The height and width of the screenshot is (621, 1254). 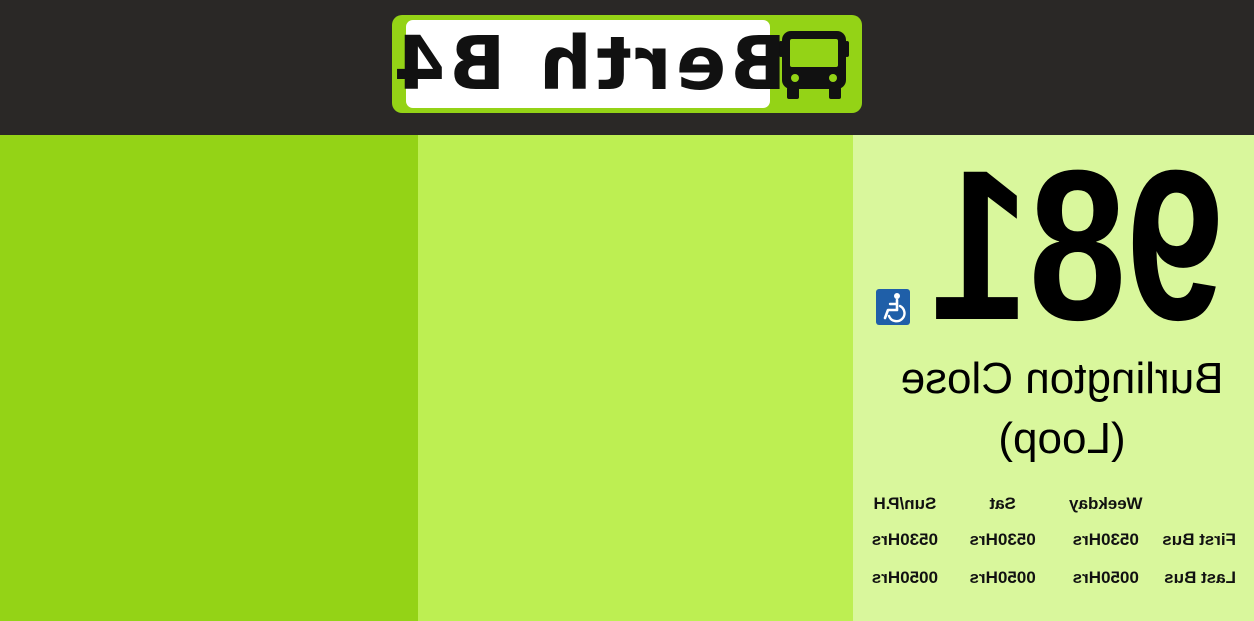 What do you see at coordinates (904, 539) in the screenshot?
I see `first-bus-sun: 0530Hrs` at bounding box center [904, 539].